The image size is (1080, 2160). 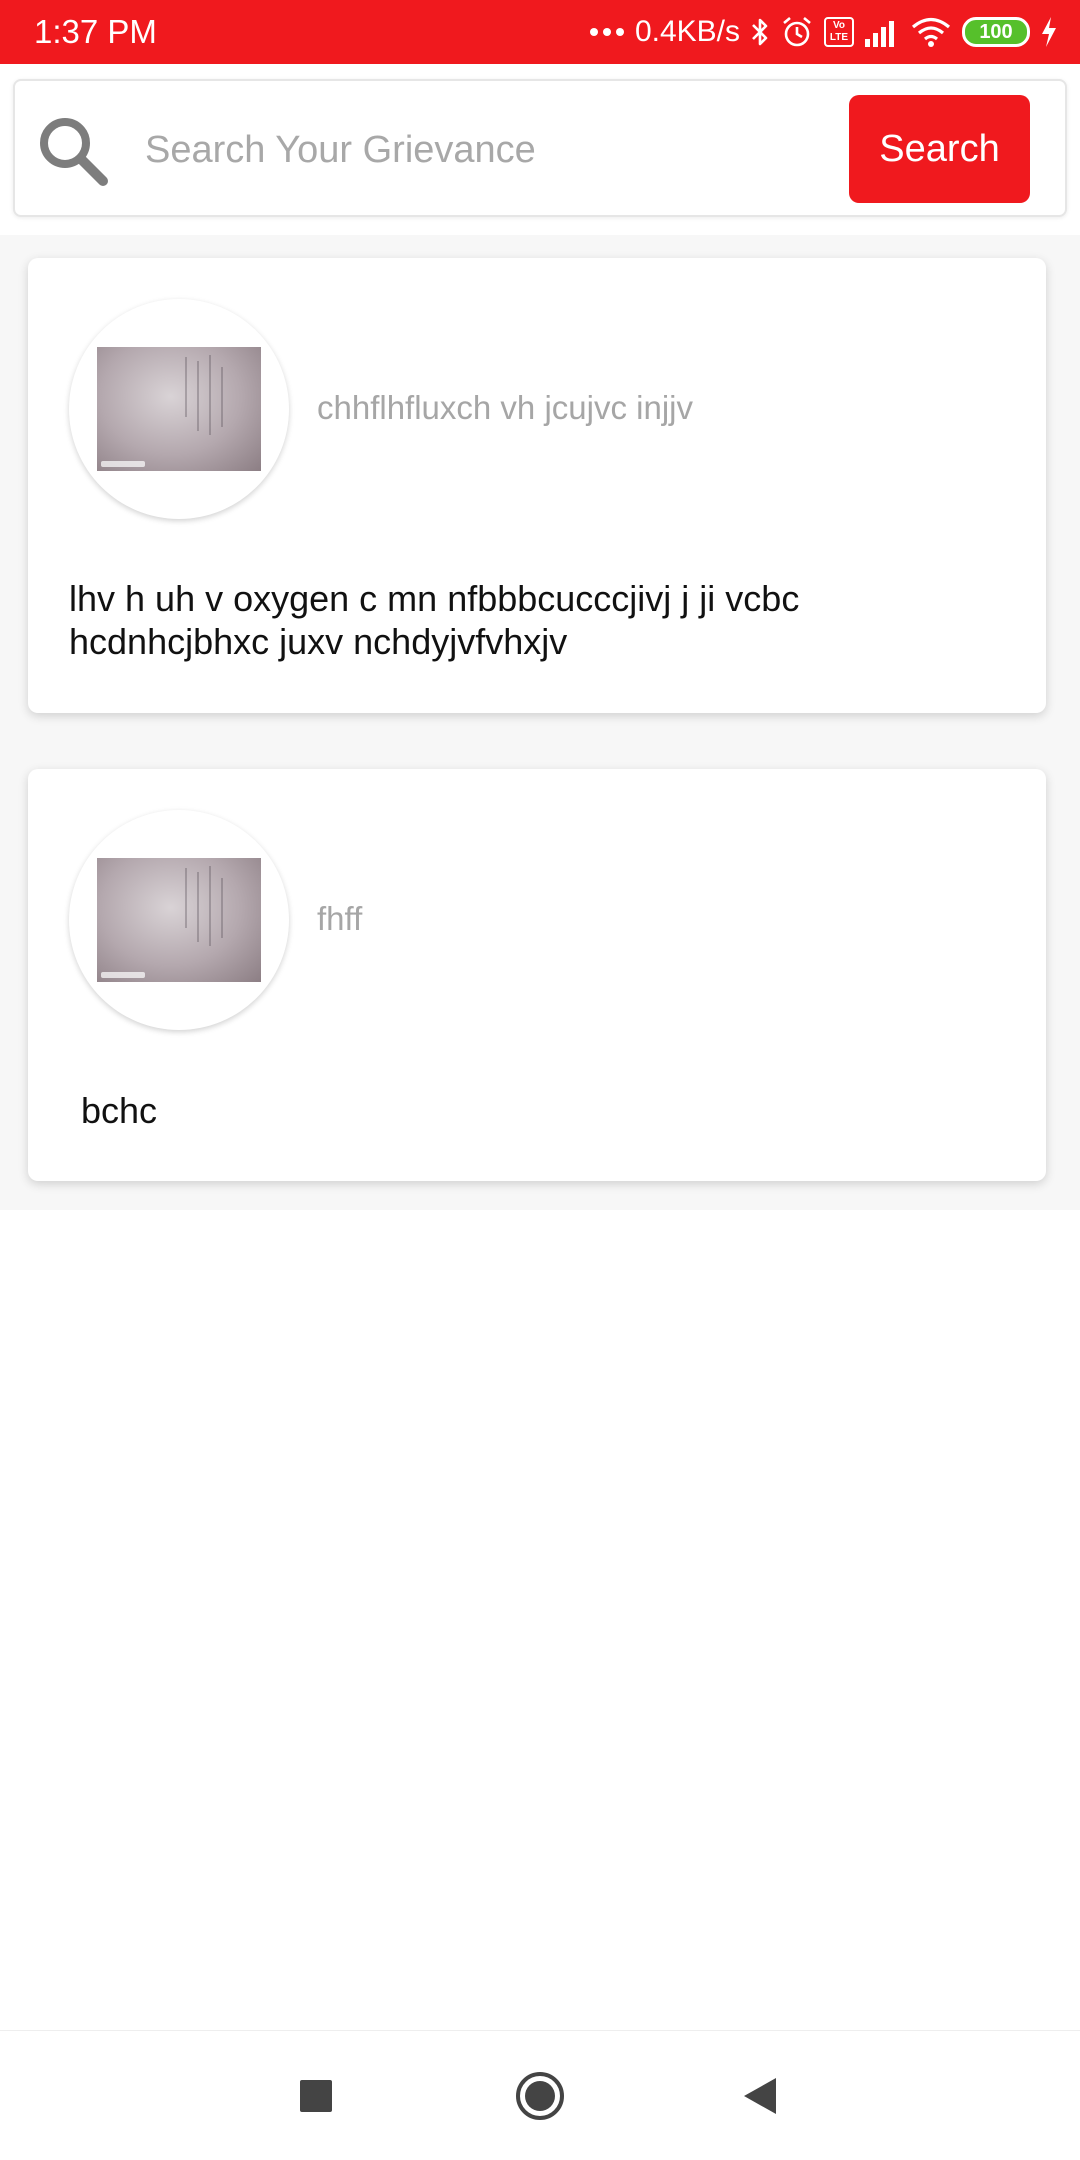 What do you see at coordinates (839, 32) in the screenshot?
I see `volte-icon: Vo LTE` at bounding box center [839, 32].